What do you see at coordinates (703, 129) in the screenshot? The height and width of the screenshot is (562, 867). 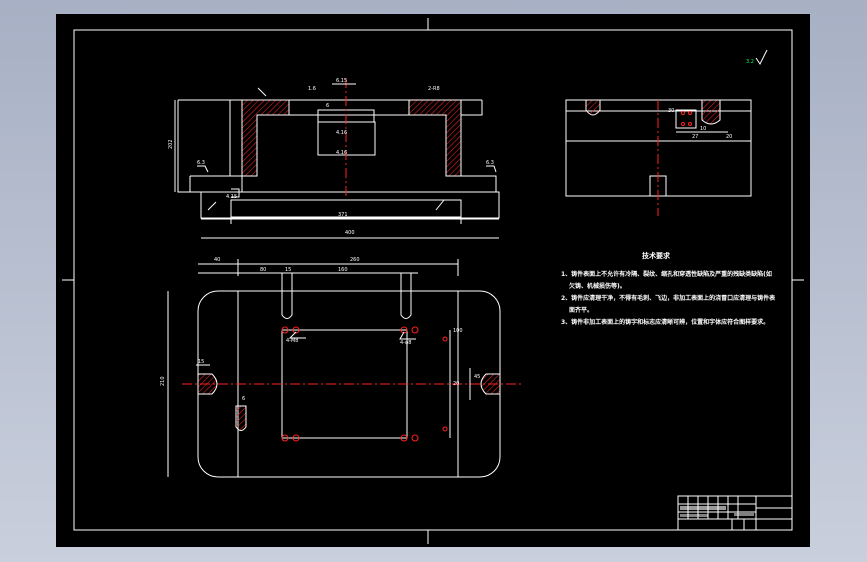 I see `svg-text: 10` at bounding box center [703, 129].